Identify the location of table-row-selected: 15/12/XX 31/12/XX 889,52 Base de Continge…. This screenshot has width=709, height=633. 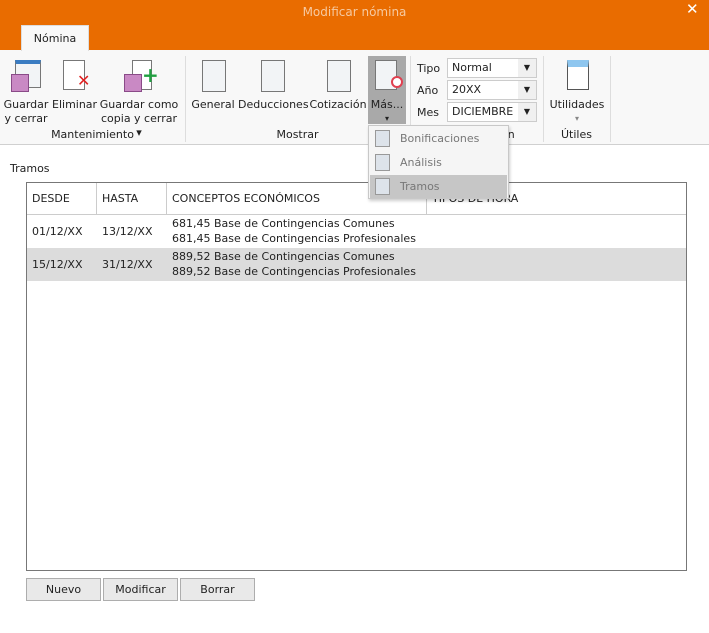
(356, 264).